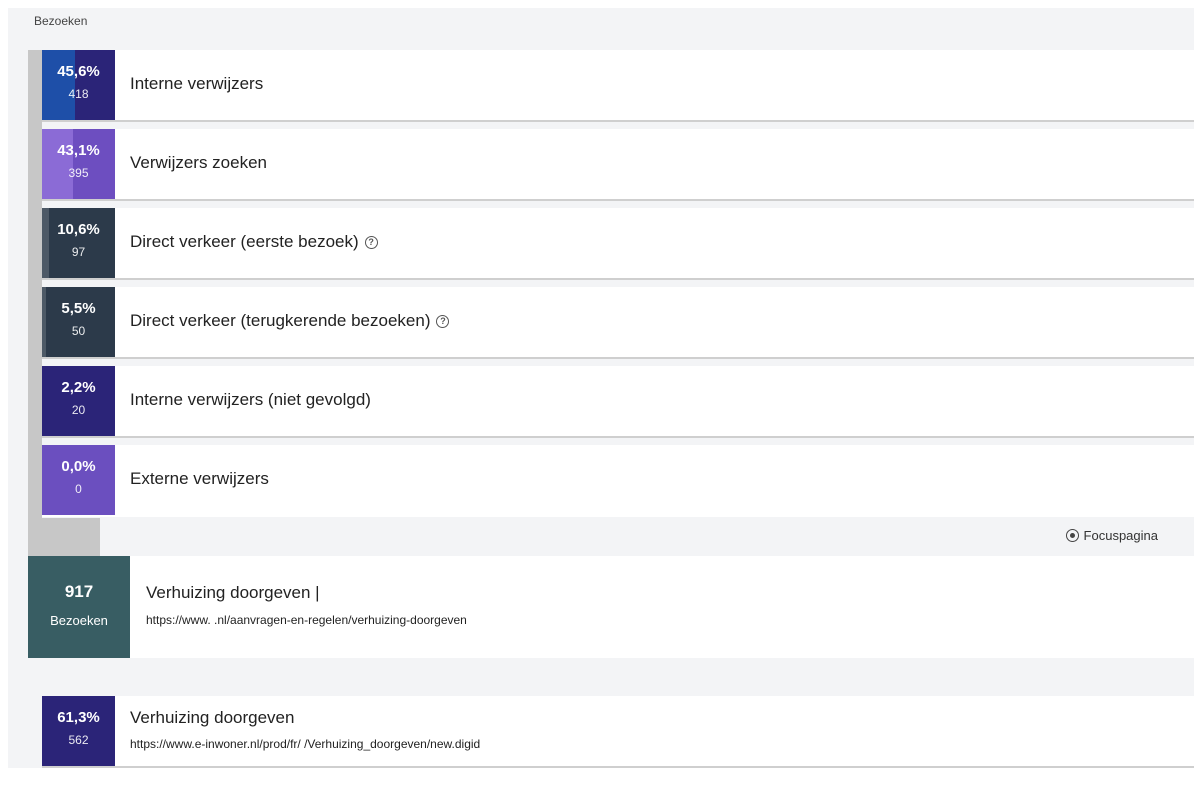 The height and width of the screenshot is (801, 1194). I want to click on section-header: Bezoeken, so click(61, 21).